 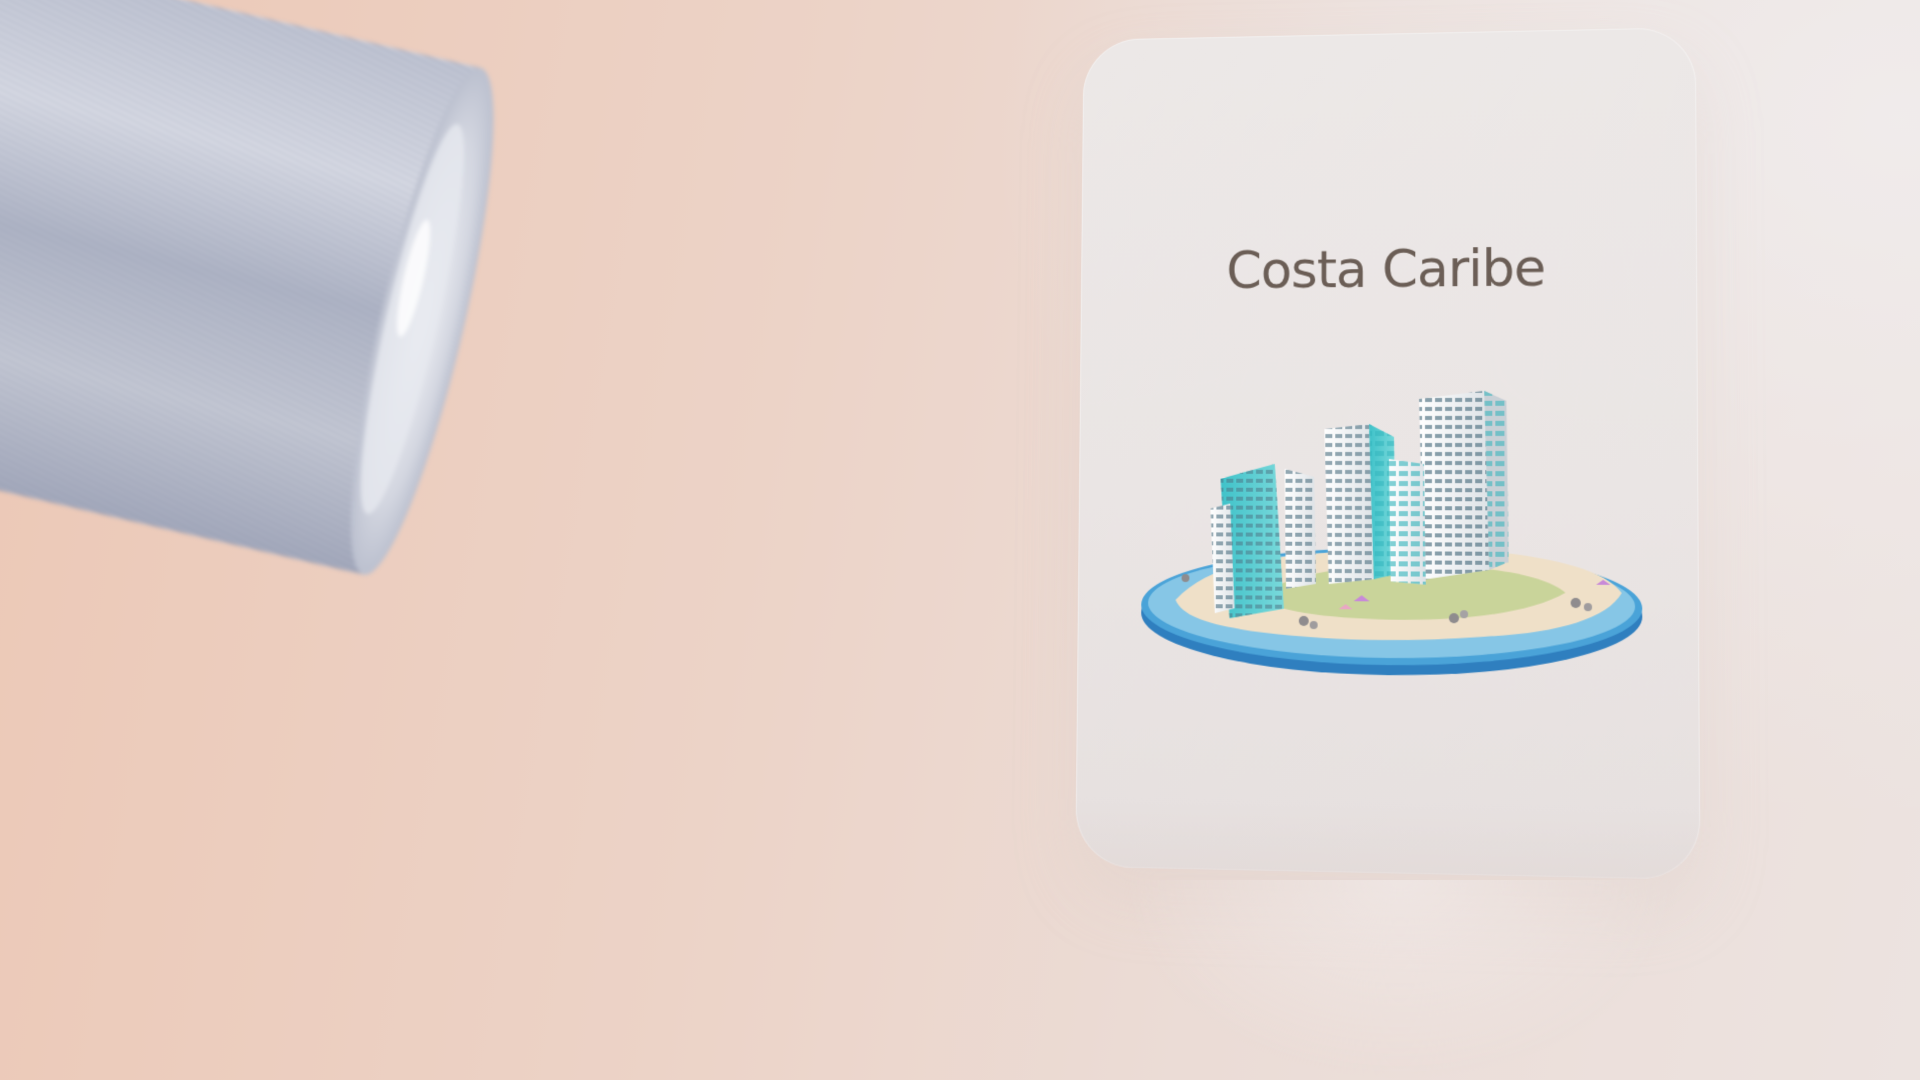 What do you see at coordinates (1392, 536) in the screenshot?
I see `island-city-icon` at bounding box center [1392, 536].